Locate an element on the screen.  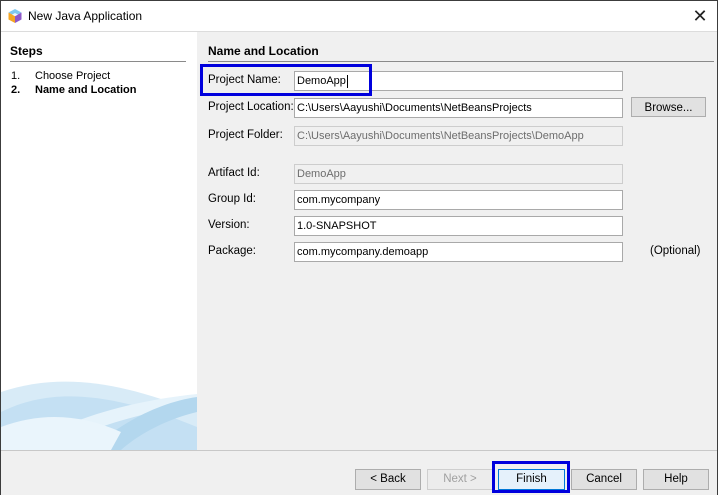
version-input: 1.0-SNAPSHOT is located at coordinates (458, 226).